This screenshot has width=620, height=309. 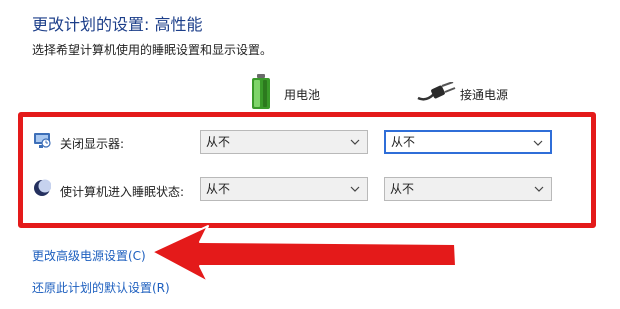 I want to click on page-title: 更改计划的设置: 高性能, so click(x=117, y=24).